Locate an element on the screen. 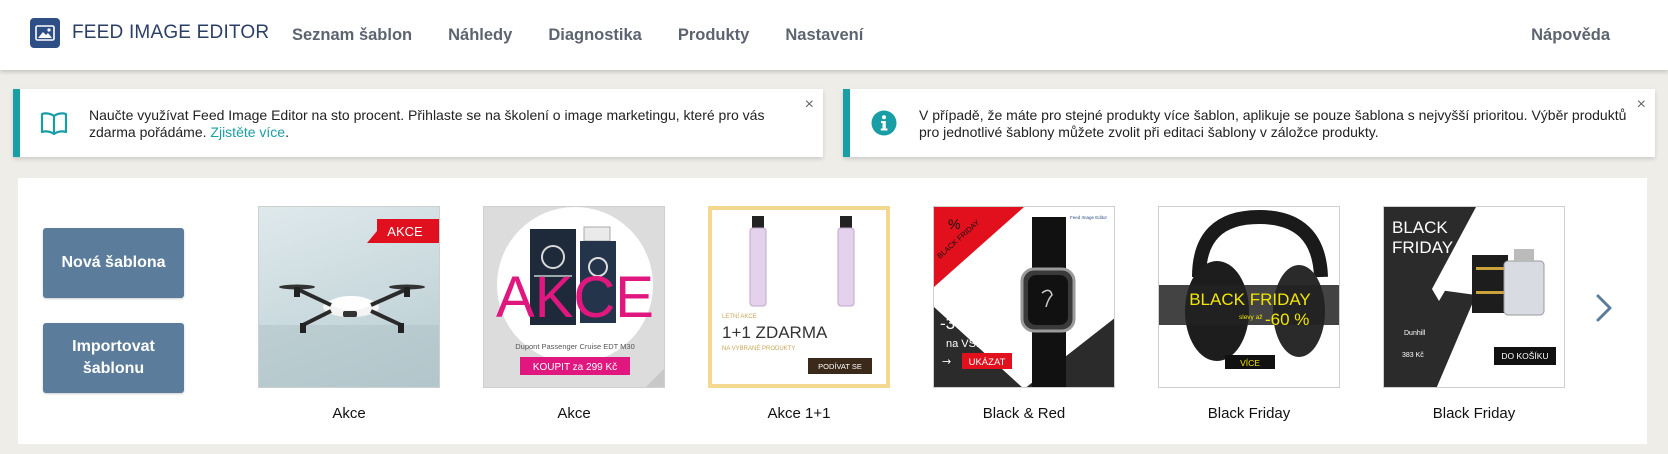  template-name: Akce 1+1 is located at coordinates (799, 413).